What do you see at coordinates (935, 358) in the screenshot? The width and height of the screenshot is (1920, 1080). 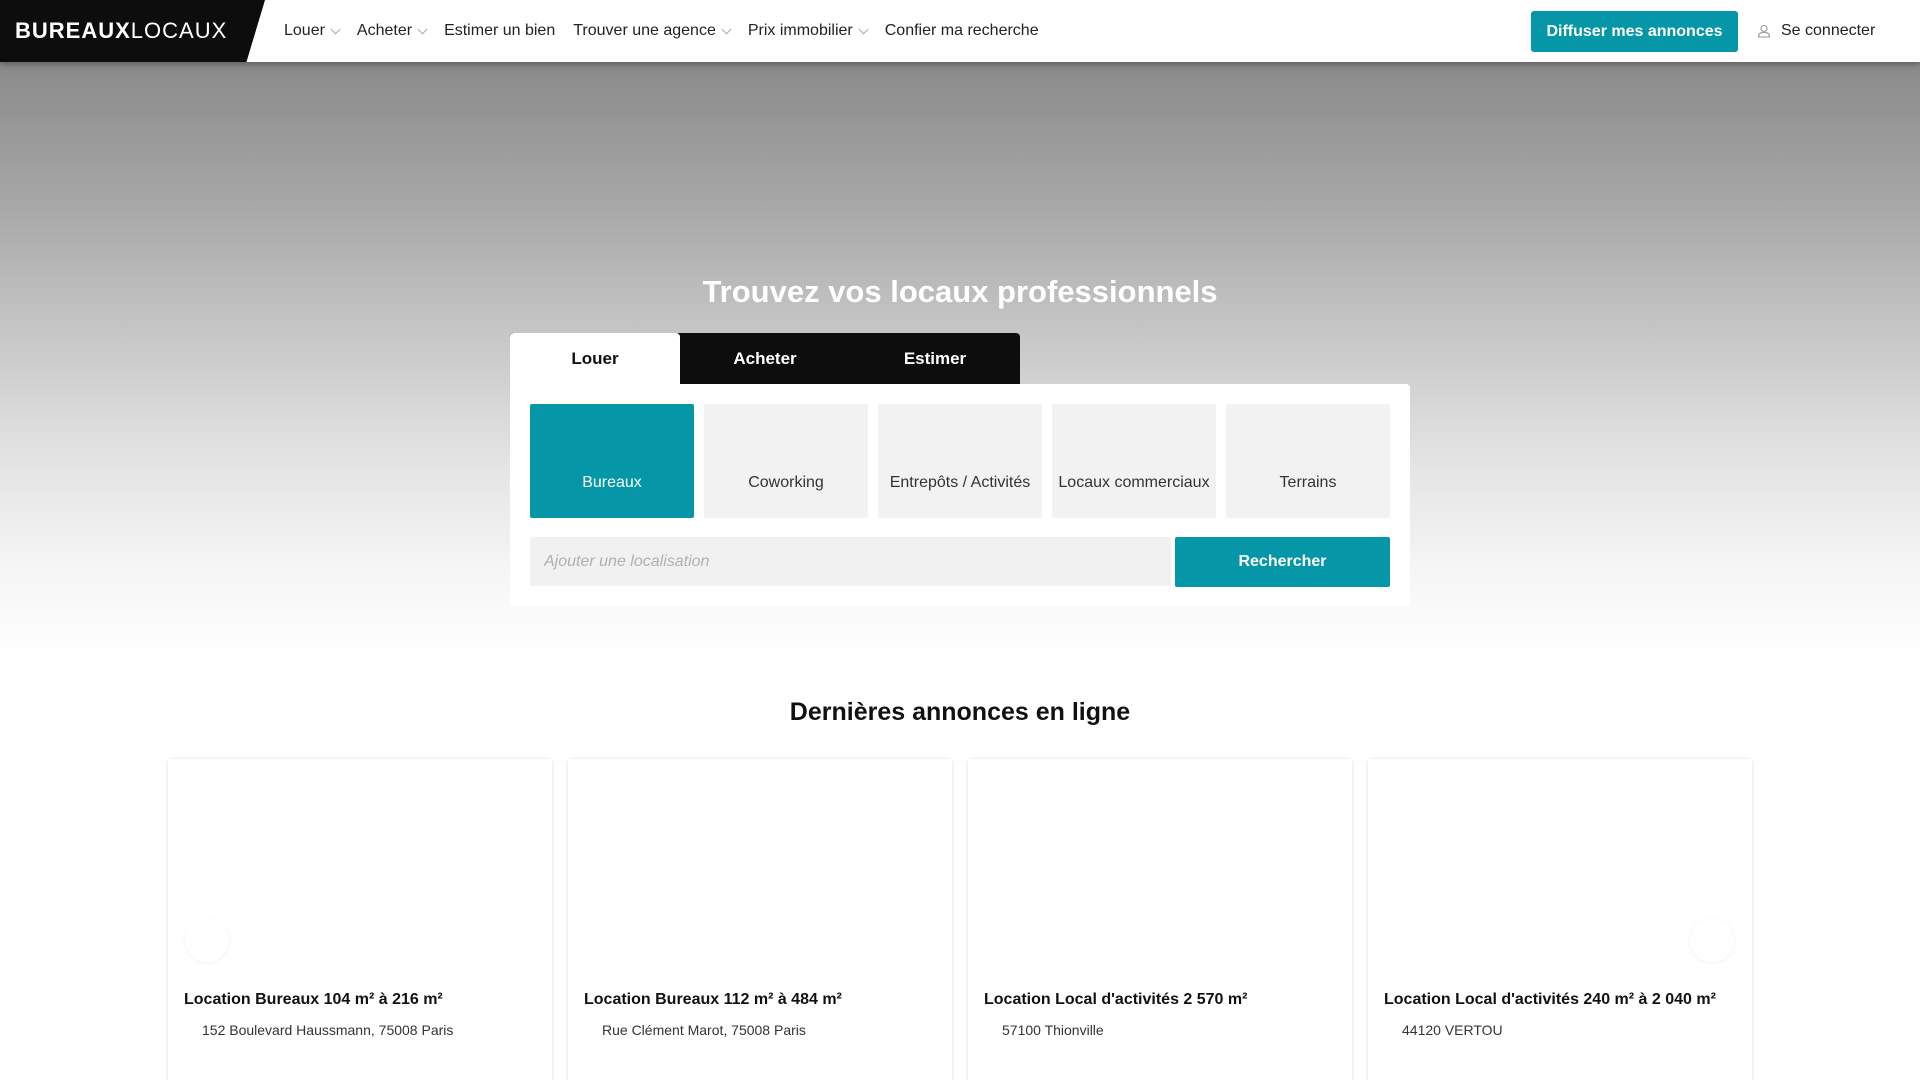 I see `tab-estimer: Estimer` at bounding box center [935, 358].